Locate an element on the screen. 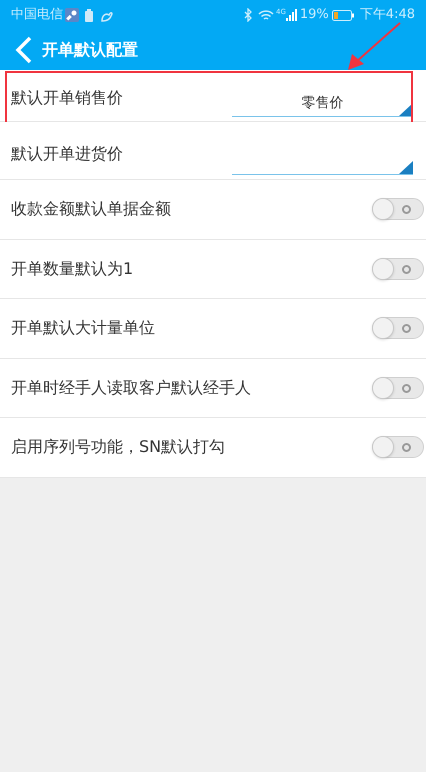  wrench-icon is located at coordinates (72, 15).